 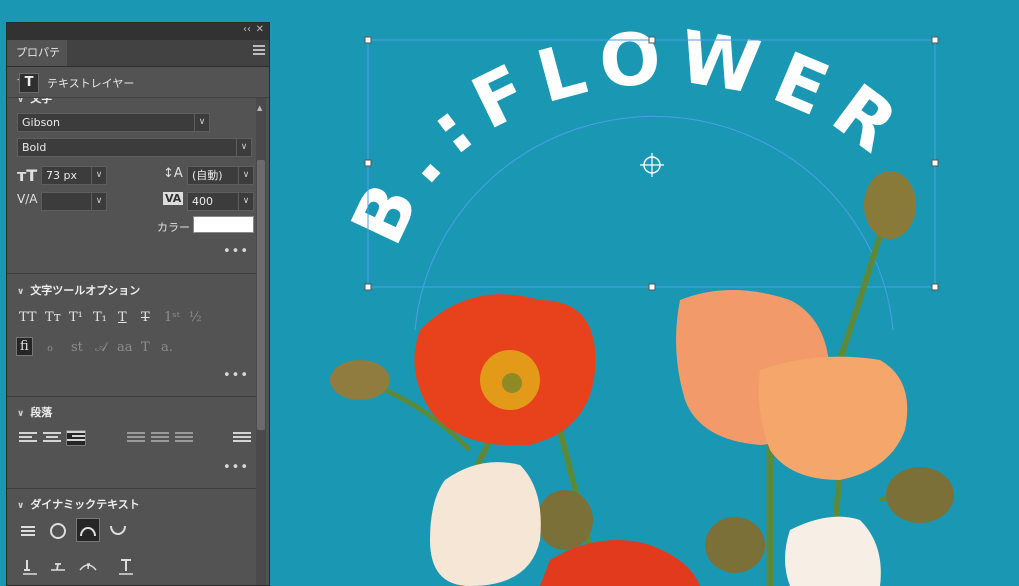 I want to click on fractions-icon: ½, so click(x=195, y=317).